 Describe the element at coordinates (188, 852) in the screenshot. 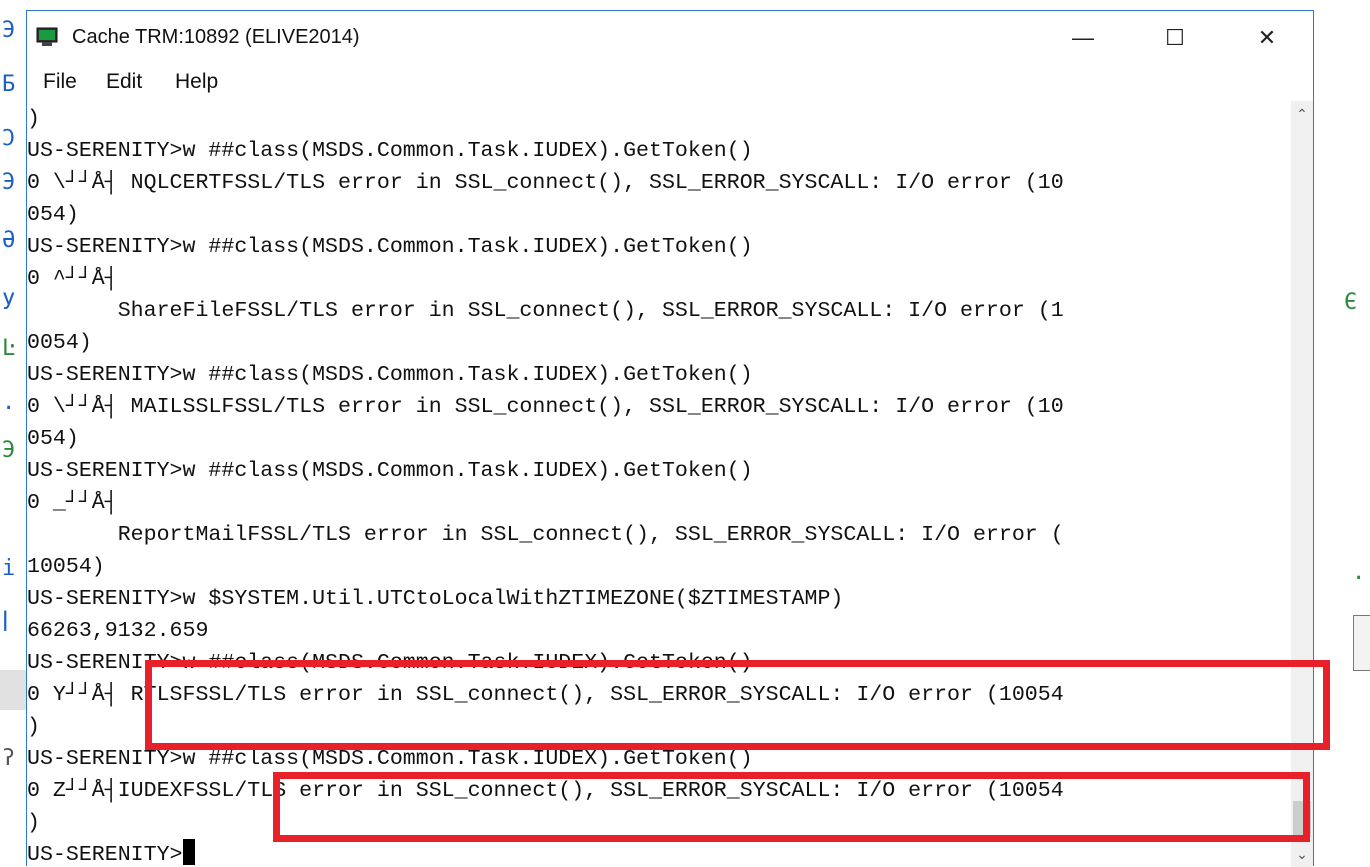

I see `text-cursor` at that location.